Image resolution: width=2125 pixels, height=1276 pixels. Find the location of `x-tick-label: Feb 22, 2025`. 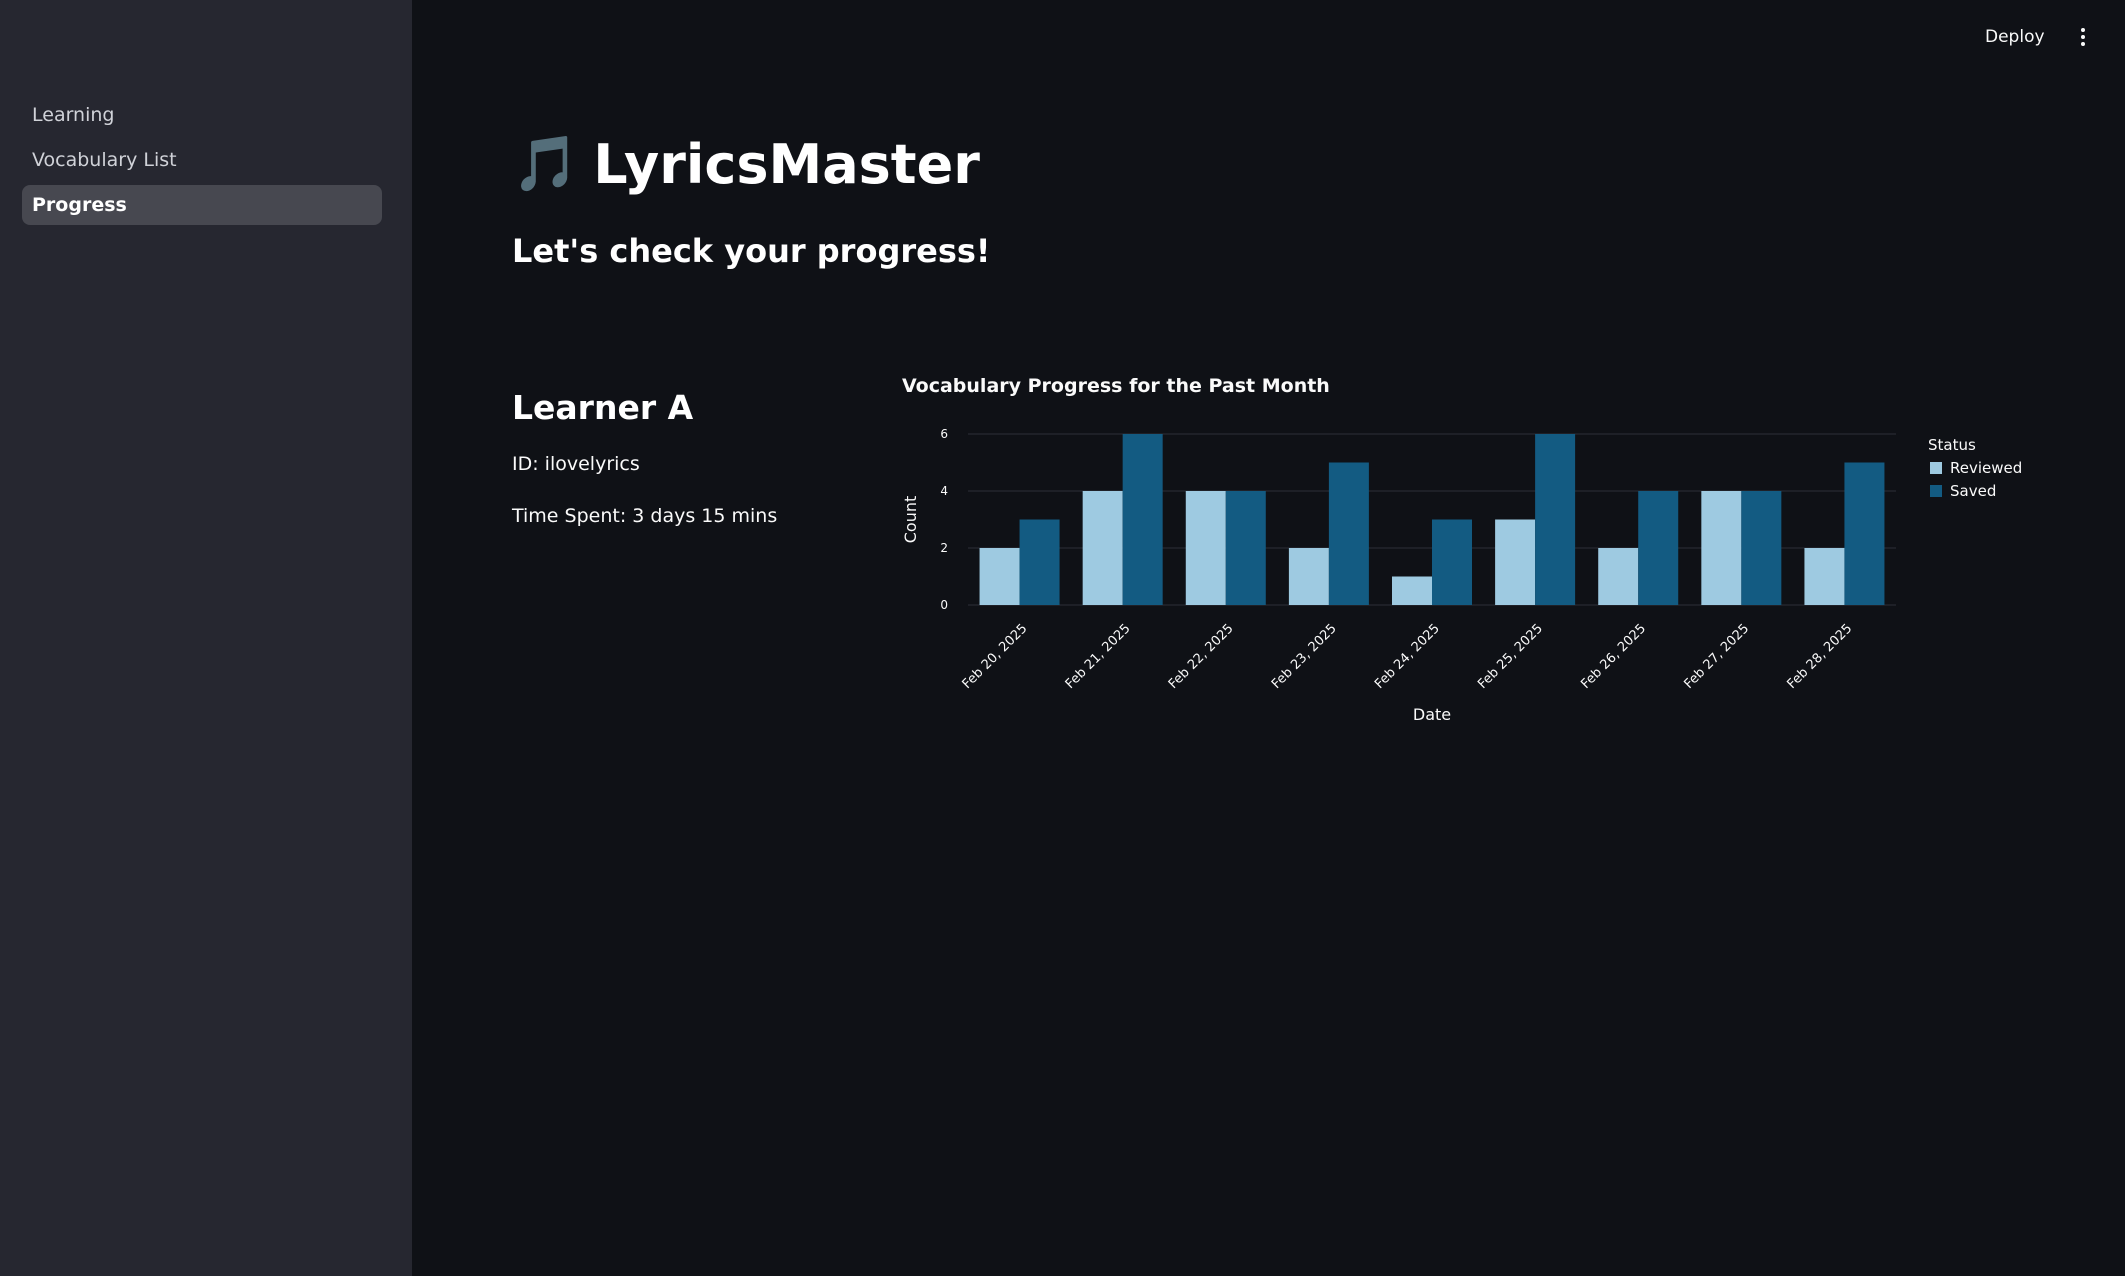

x-tick-label: Feb 22, 2025 is located at coordinates (1201, 656).